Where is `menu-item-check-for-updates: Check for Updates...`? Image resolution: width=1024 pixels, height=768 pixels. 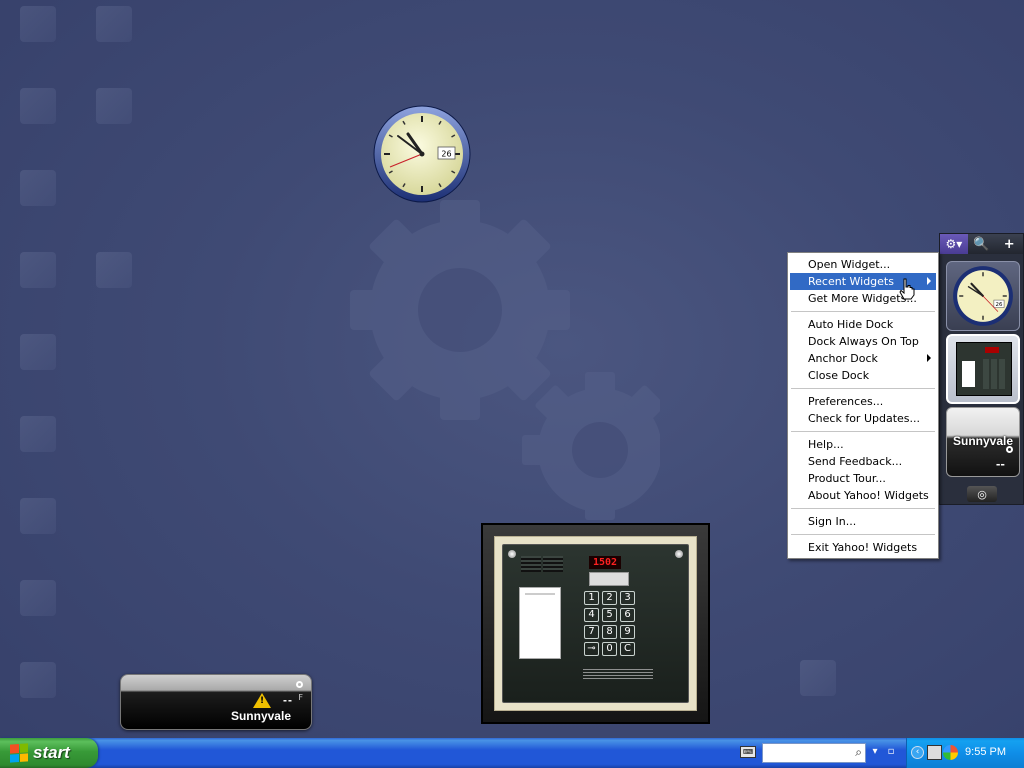
menu-item-check-for-updates: Check for Updates... is located at coordinates (863, 418).